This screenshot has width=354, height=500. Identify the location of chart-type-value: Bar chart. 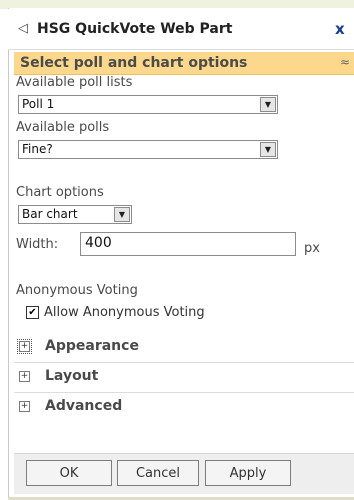
(50, 214).